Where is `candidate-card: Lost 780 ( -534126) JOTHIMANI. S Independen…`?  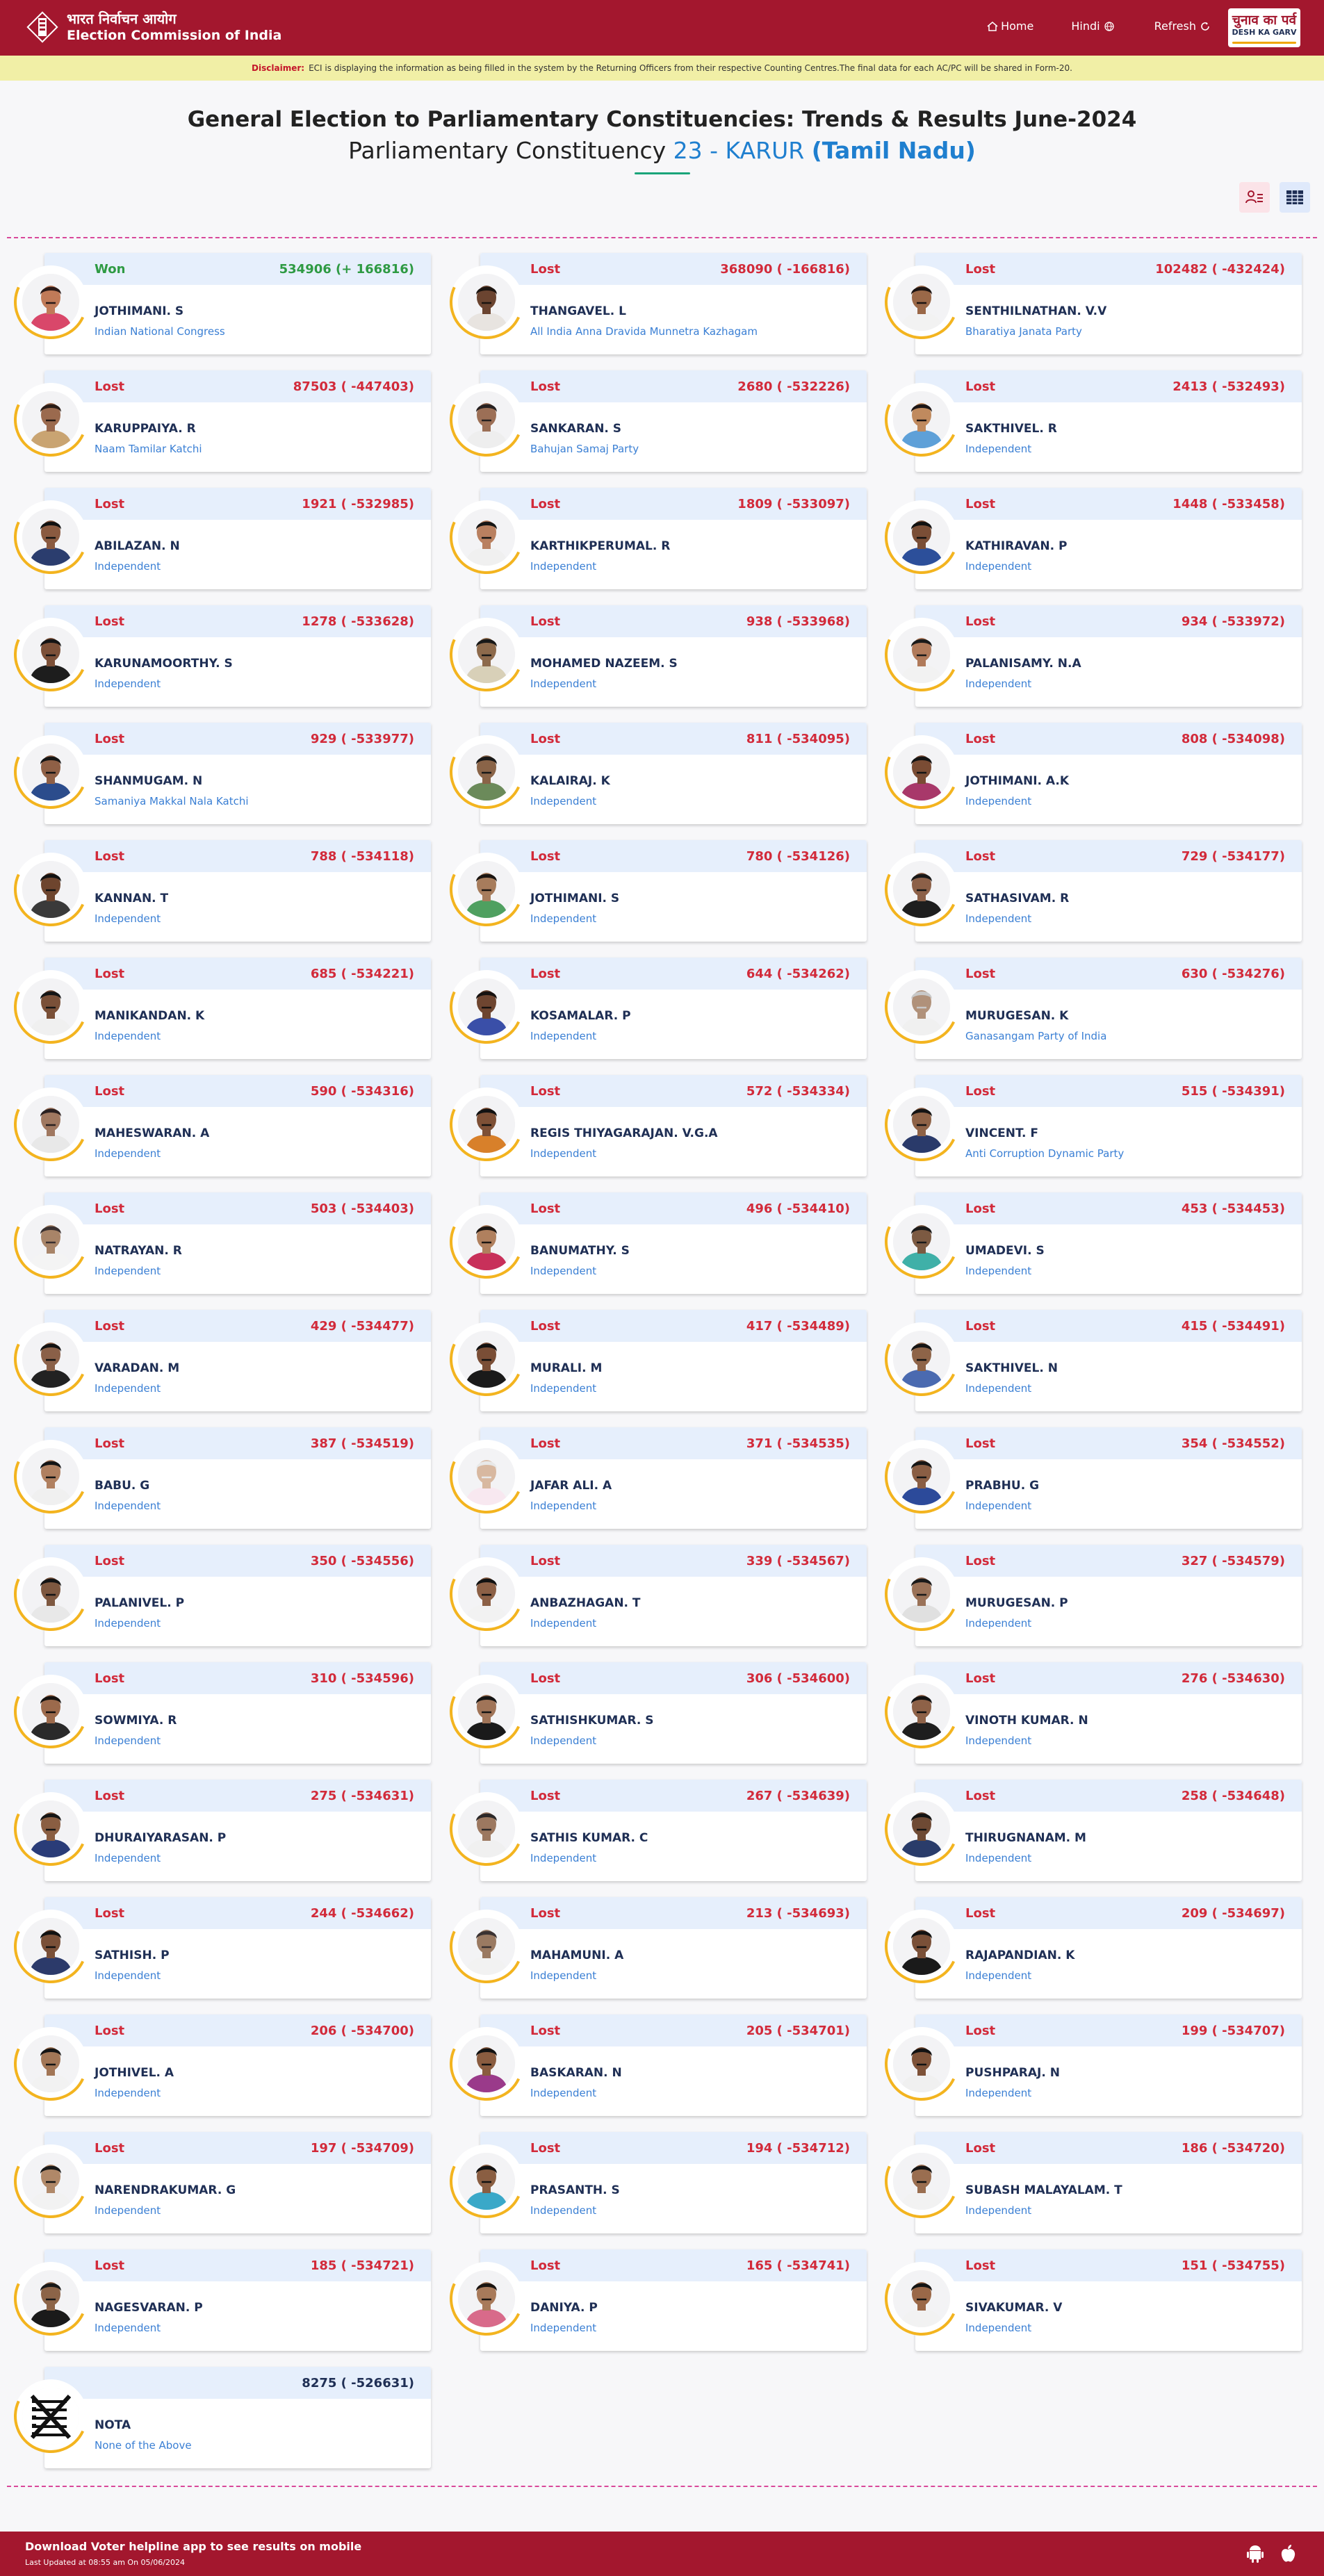
candidate-card: Lost 780 ( -534126) JOTHIMANI. S Independen… is located at coordinates (653, 891).